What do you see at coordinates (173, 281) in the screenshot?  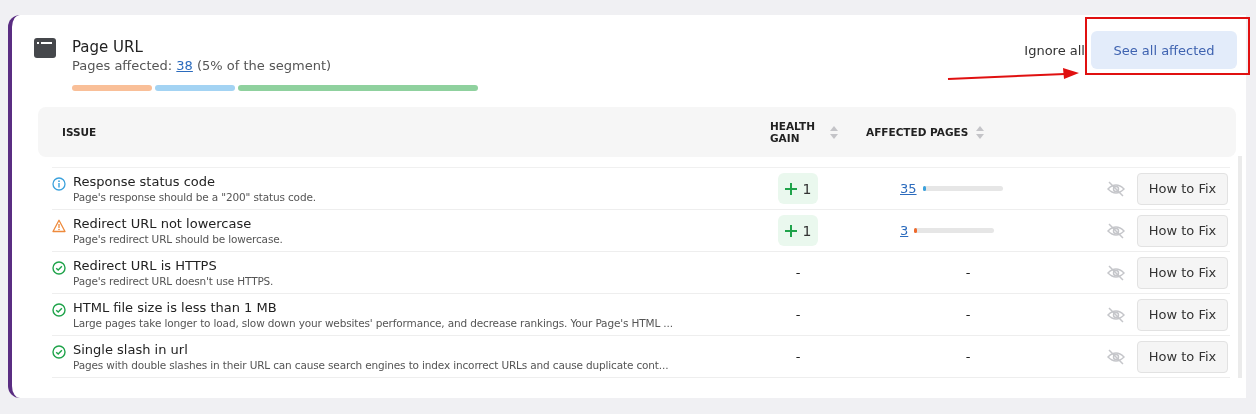 I see `issue-description: Page's redirect URL doesn't use HTTPS.` at bounding box center [173, 281].